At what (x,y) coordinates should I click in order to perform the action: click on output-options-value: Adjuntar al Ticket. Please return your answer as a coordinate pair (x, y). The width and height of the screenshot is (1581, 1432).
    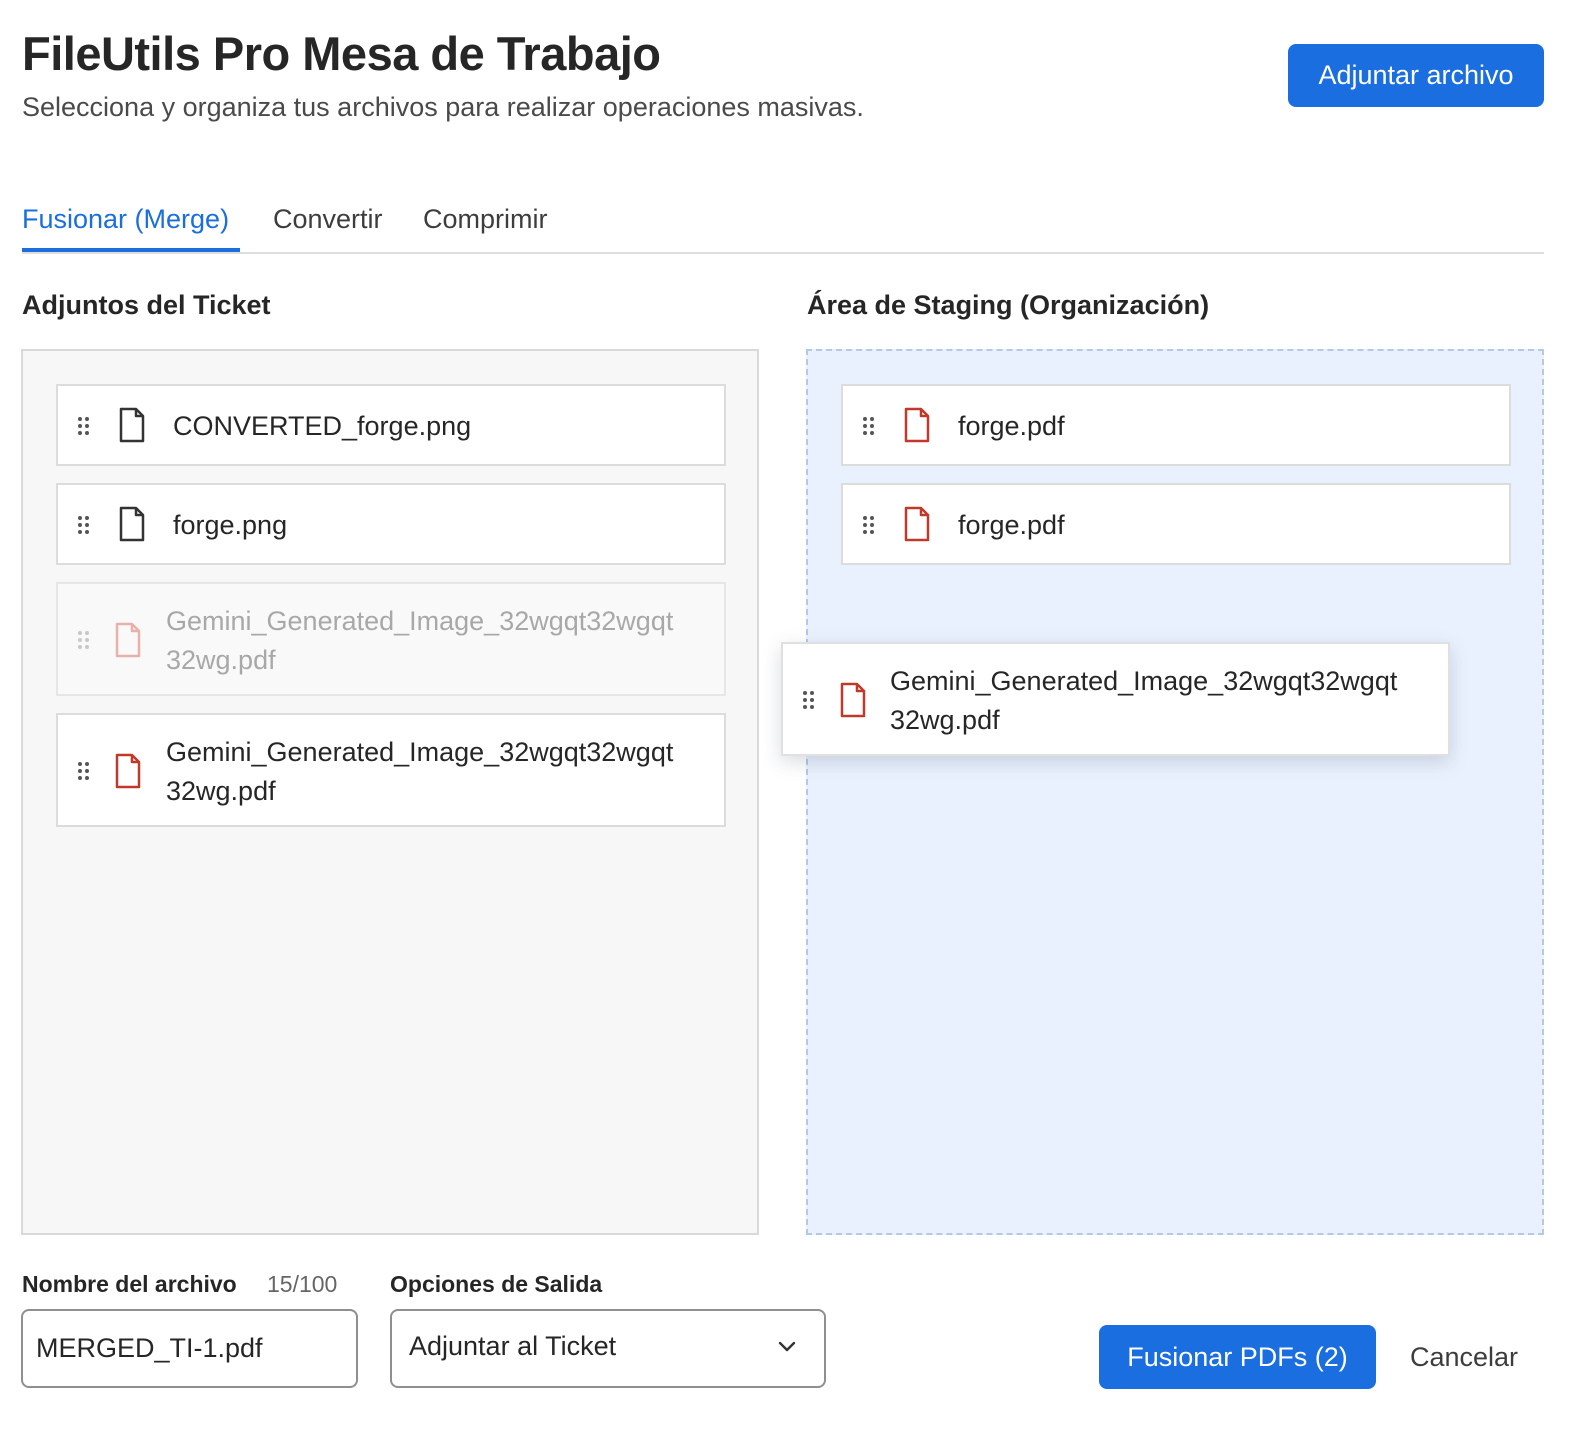
    Looking at the image, I should click on (513, 1346).